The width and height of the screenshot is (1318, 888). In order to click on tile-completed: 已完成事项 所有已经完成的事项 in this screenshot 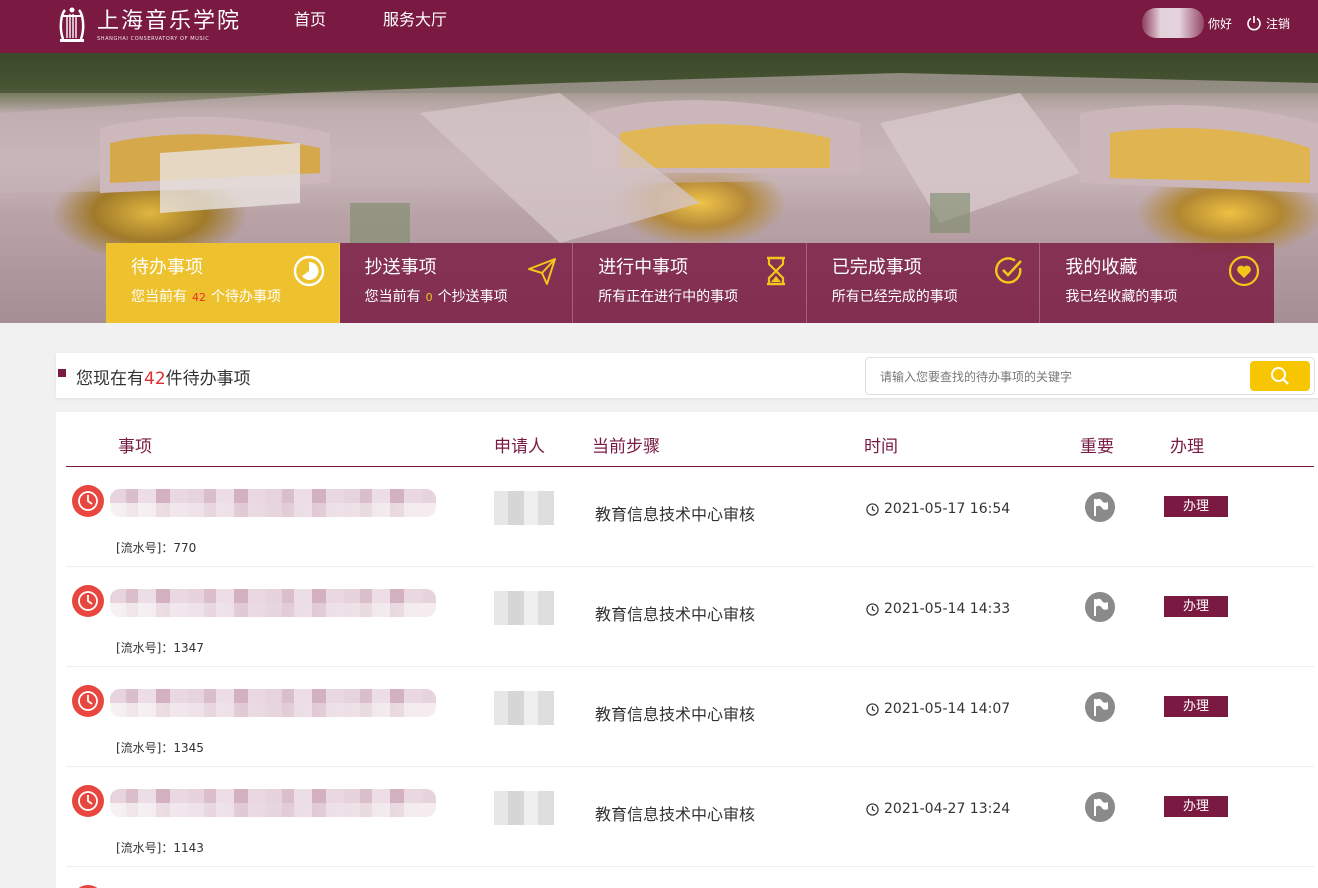, I will do `click(923, 283)`.